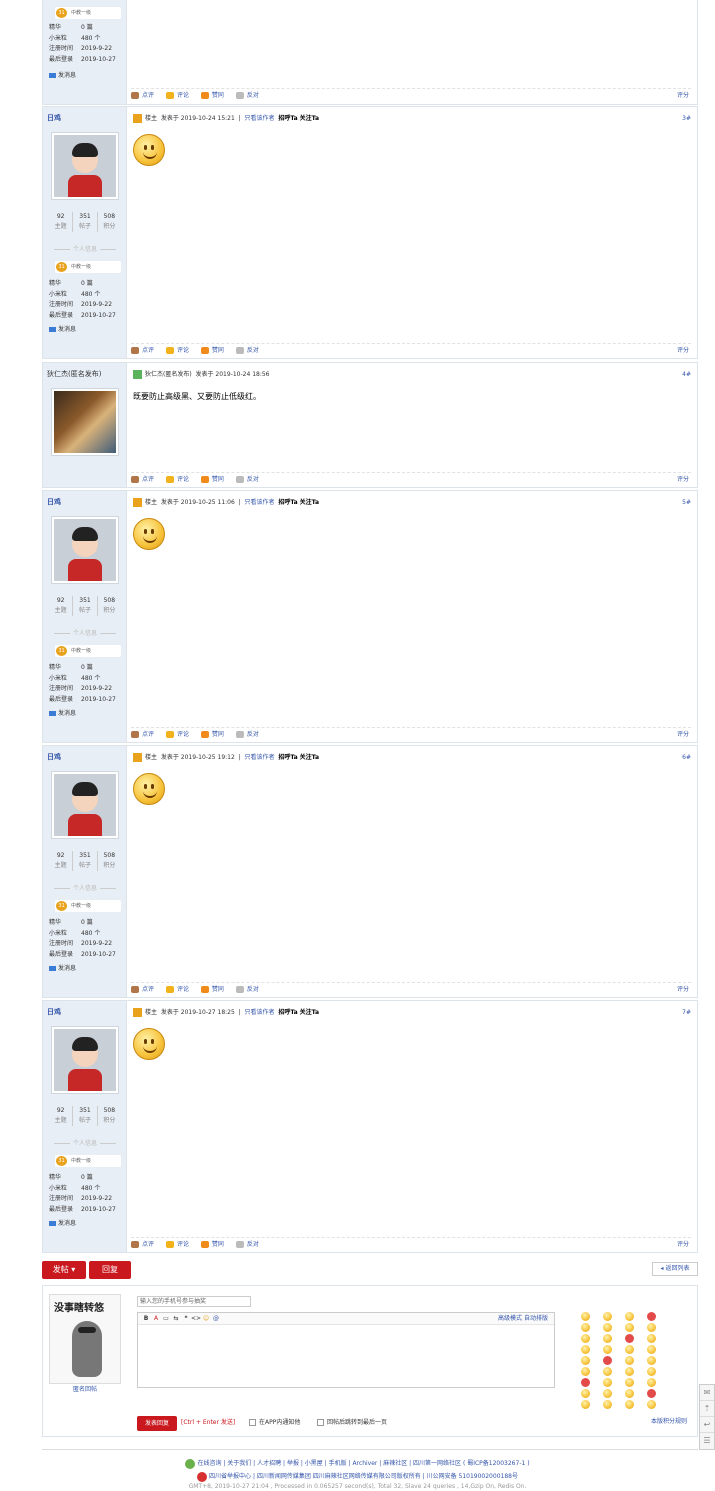  I want to click on mention-button: @, so click(216, 1319).